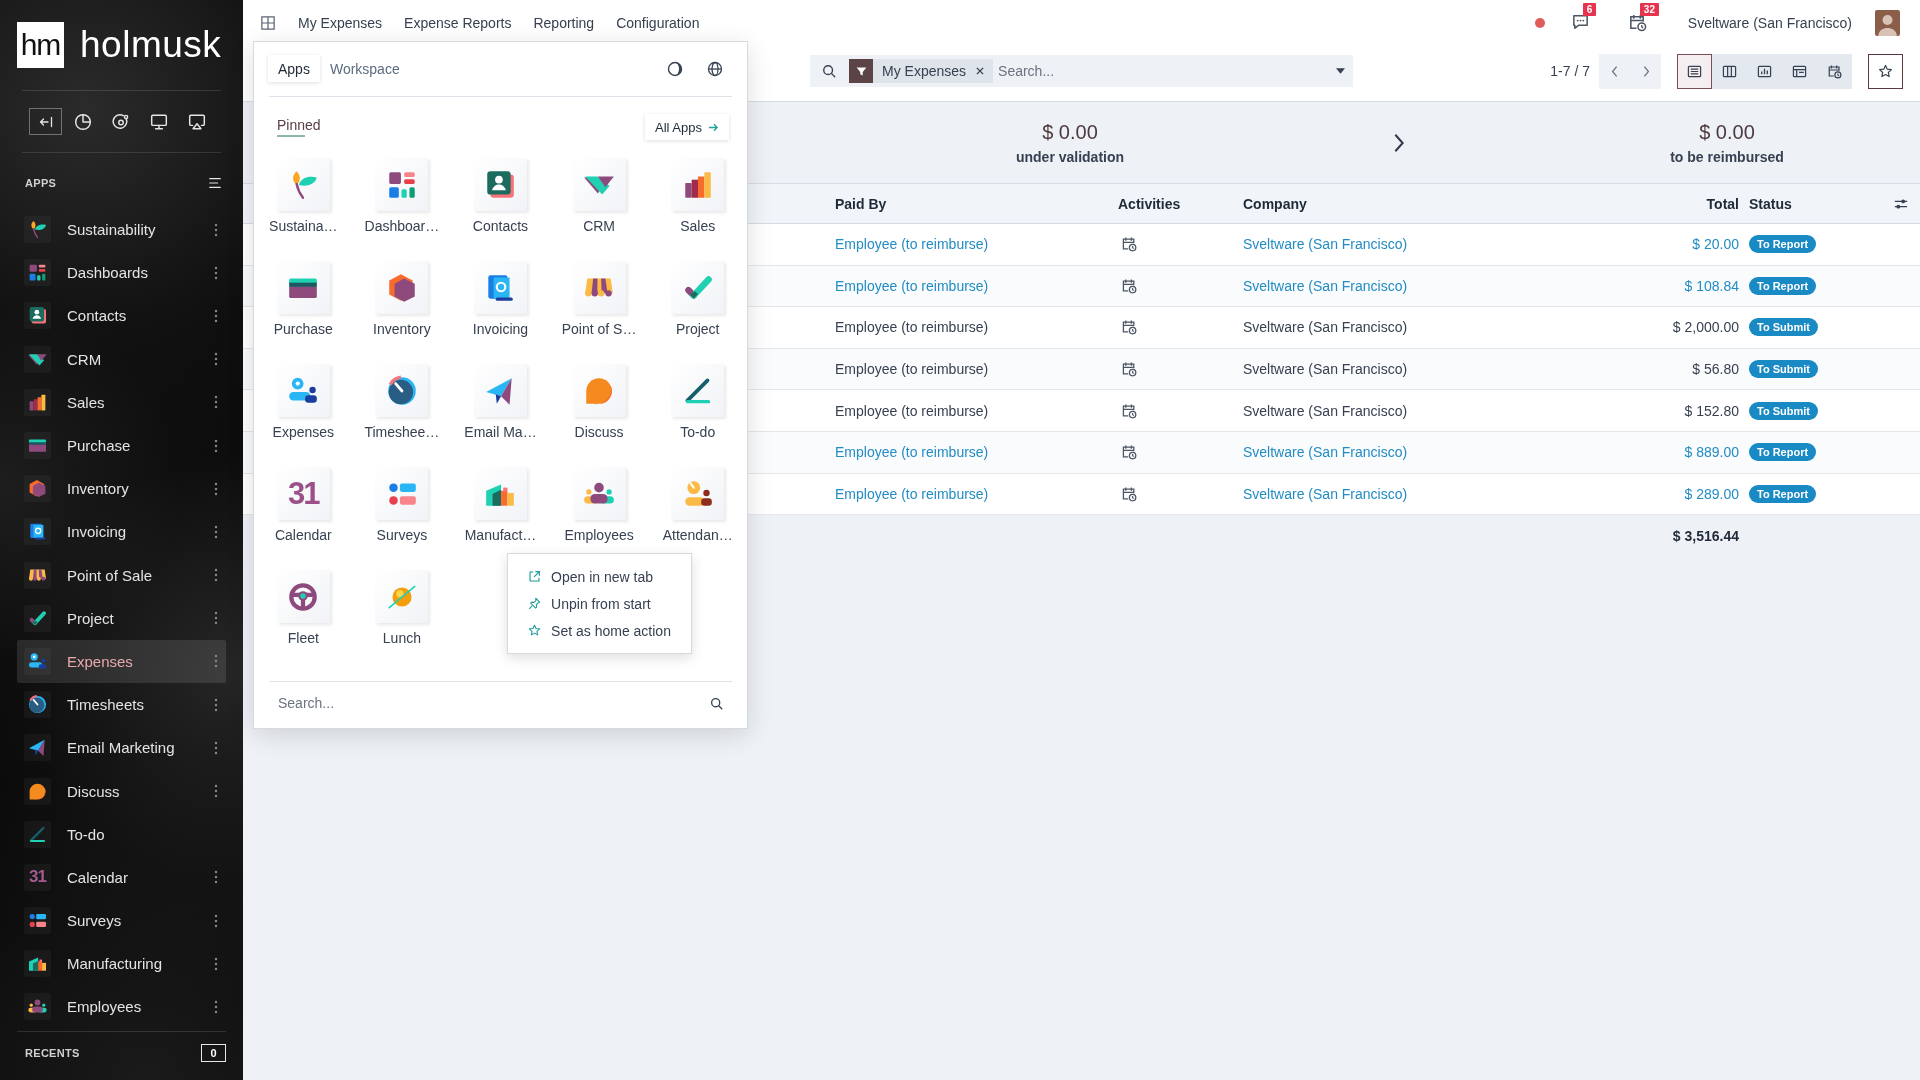  Describe the element at coordinates (1070, 132) in the screenshot. I see `stat-amount: $ 0.00` at that location.